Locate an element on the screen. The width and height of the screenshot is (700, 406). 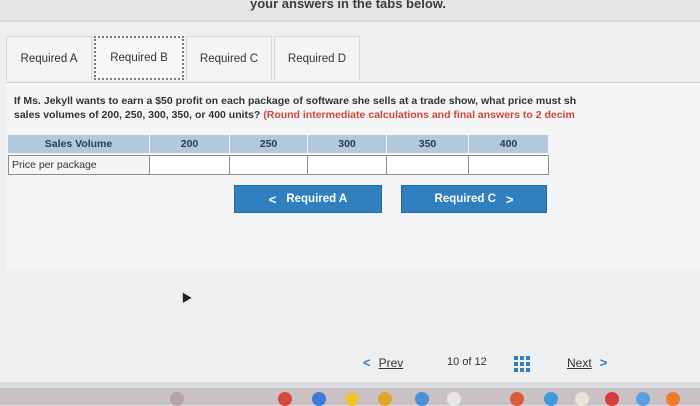
tab-label: Required B is located at coordinates (139, 58).